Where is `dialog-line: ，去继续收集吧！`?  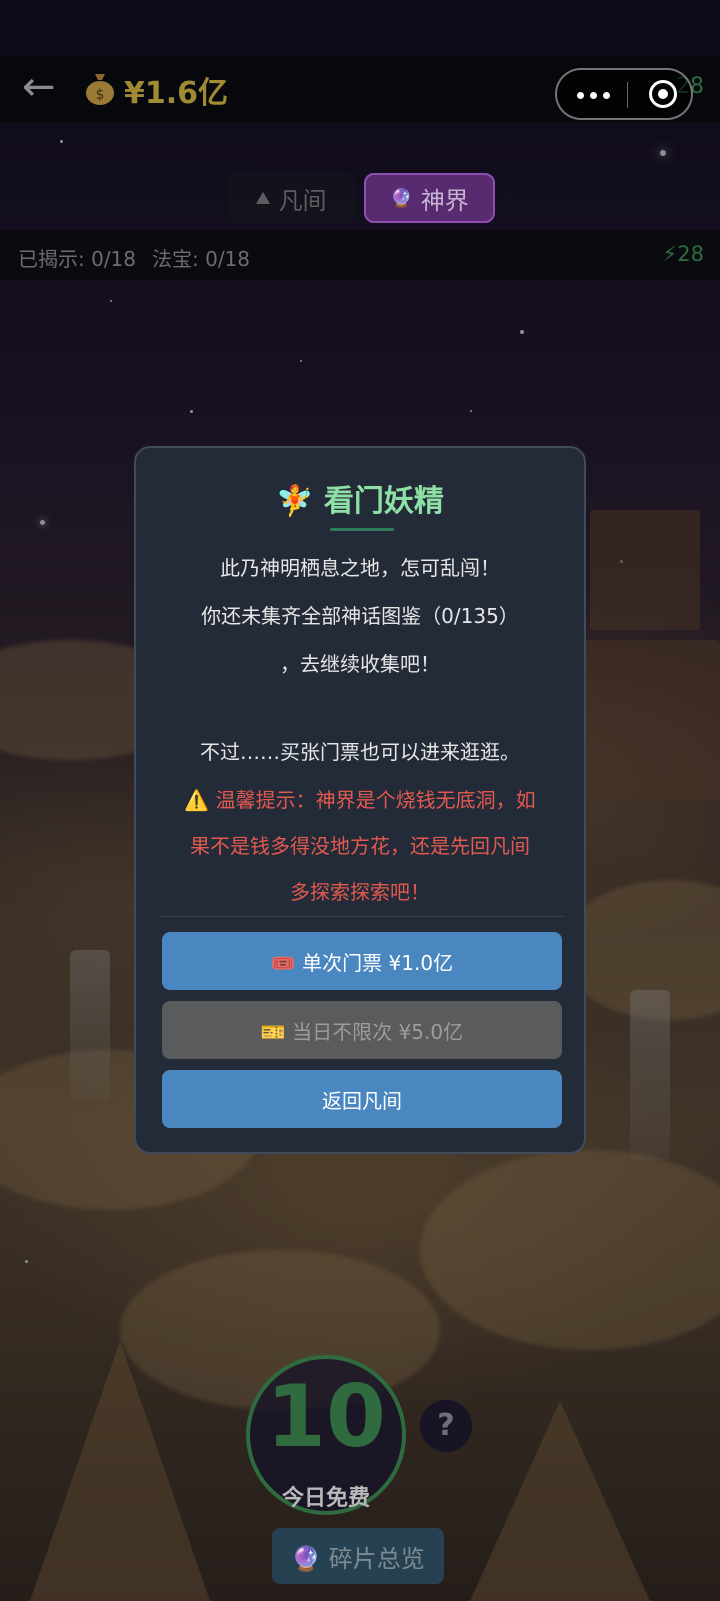 dialog-line: ，去继续收集吧！ is located at coordinates (360, 664).